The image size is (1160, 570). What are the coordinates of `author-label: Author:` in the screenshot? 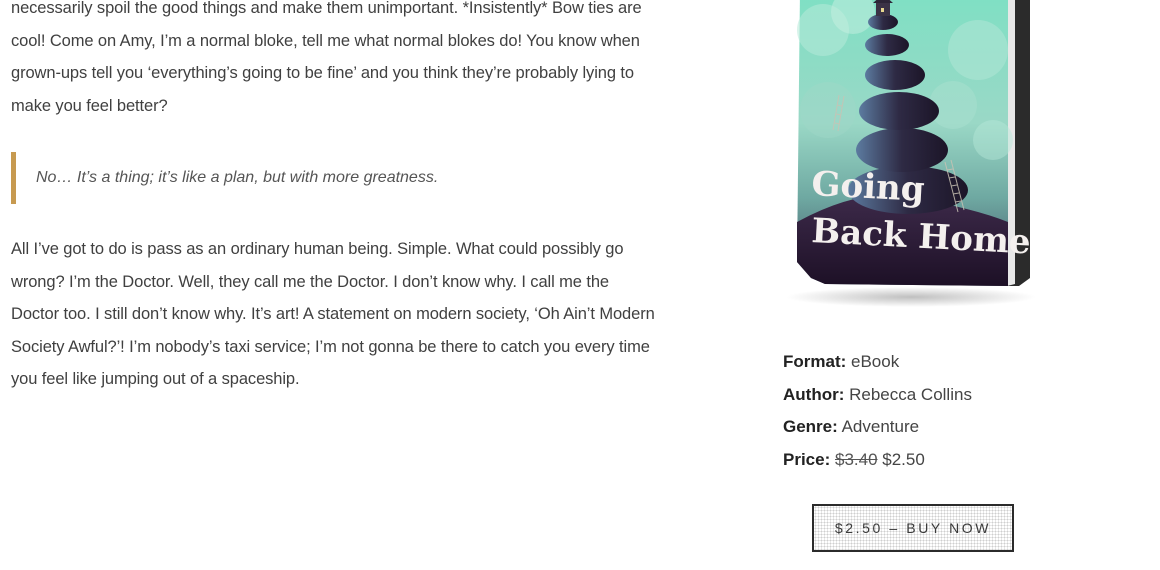 It's located at (814, 394).